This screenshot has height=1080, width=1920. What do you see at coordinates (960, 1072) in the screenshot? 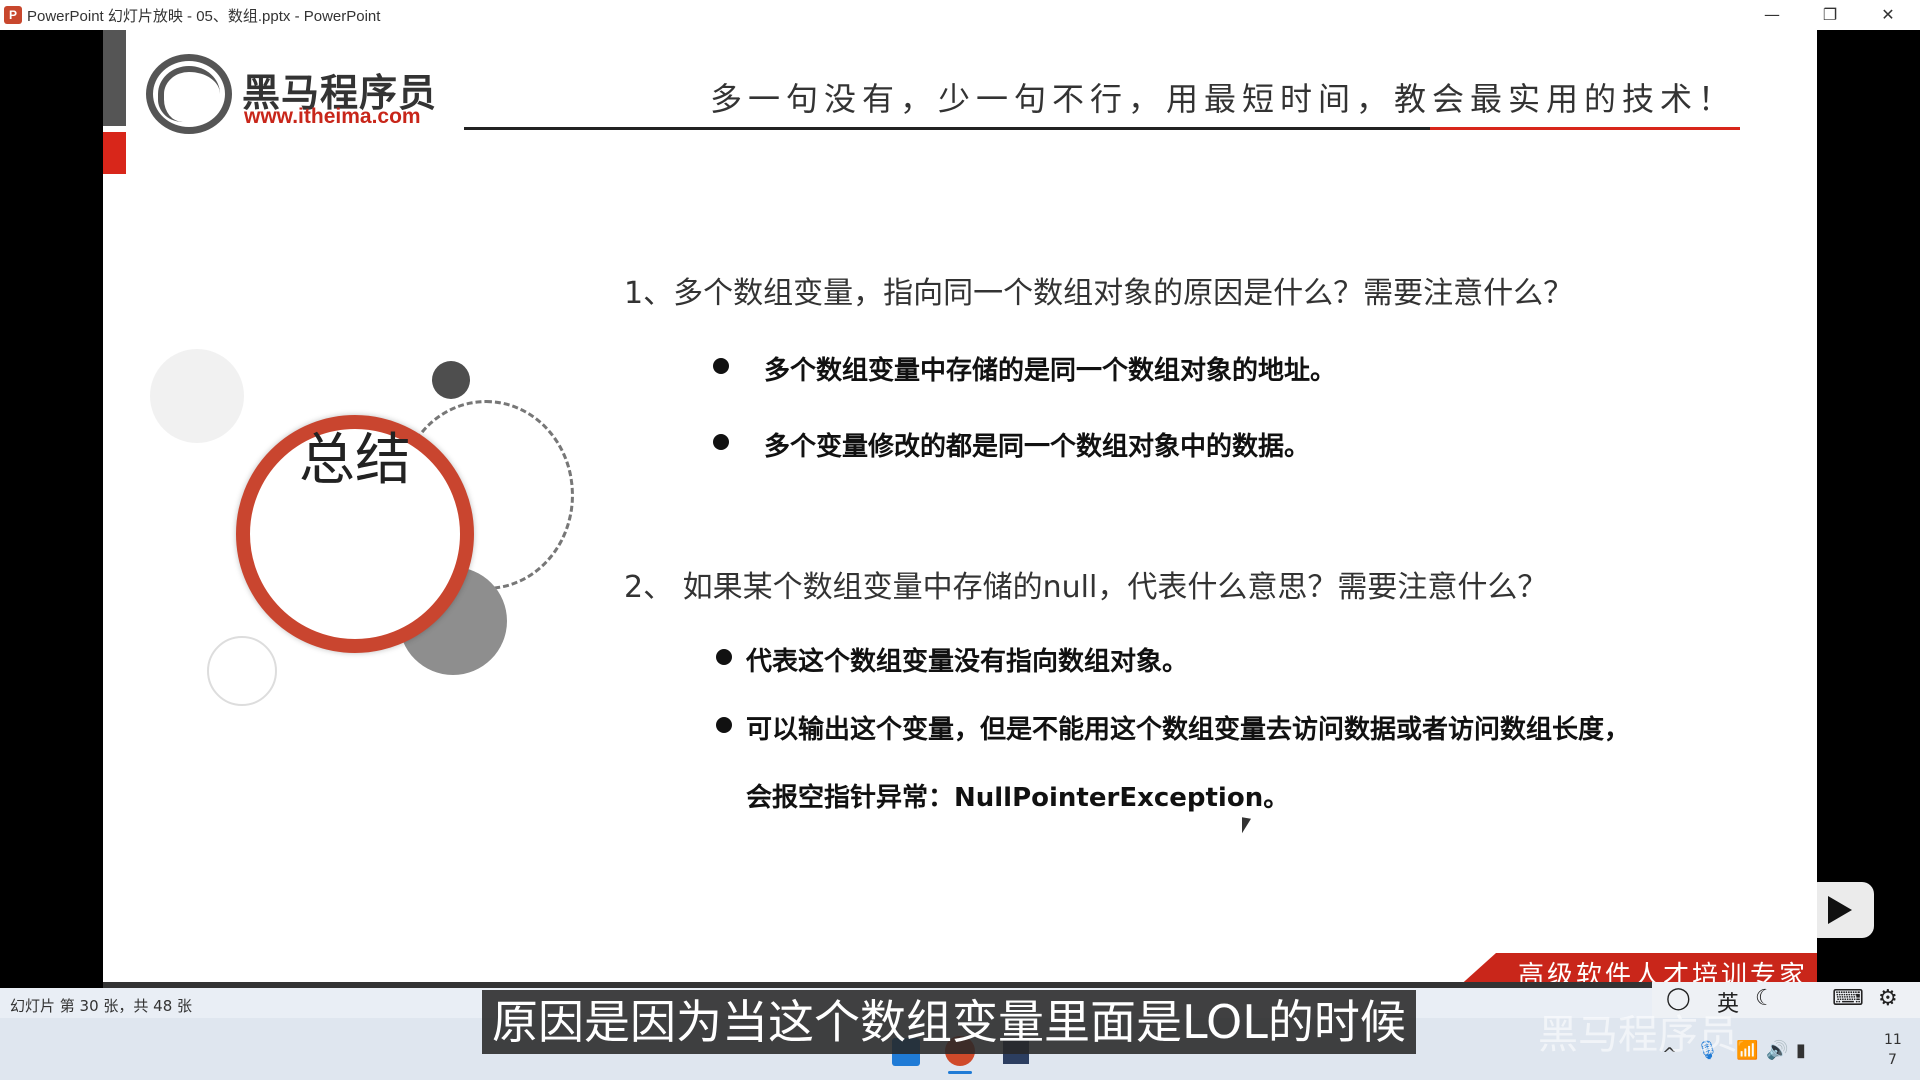
I see `active-app-indicator` at bounding box center [960, 1072].